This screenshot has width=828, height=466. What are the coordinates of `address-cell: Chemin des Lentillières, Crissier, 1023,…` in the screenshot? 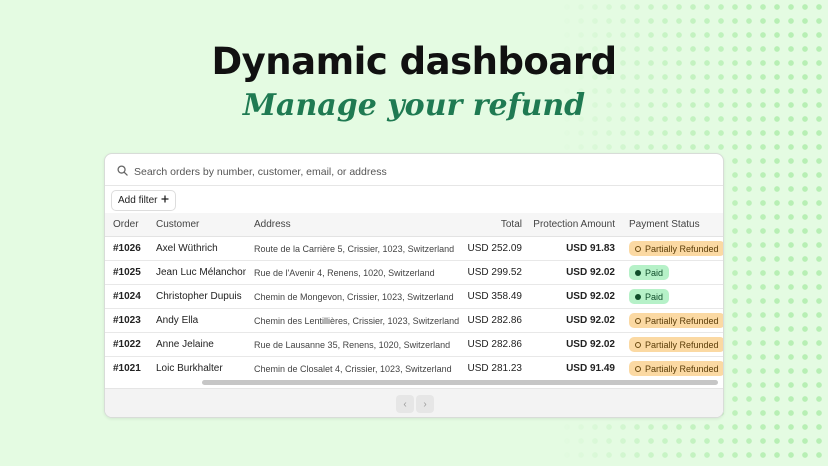 It's located at (353, 320).